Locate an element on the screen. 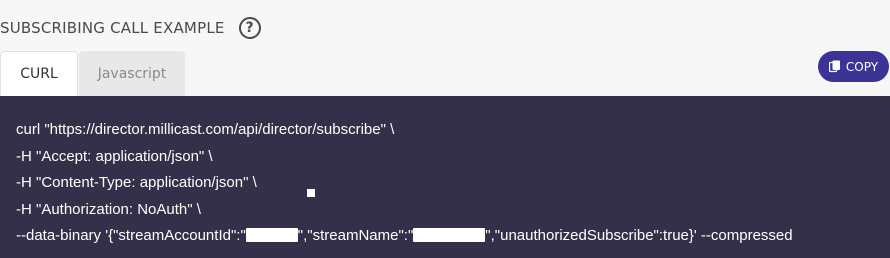  copy-button: COPY is located at coordinates (853, 66).